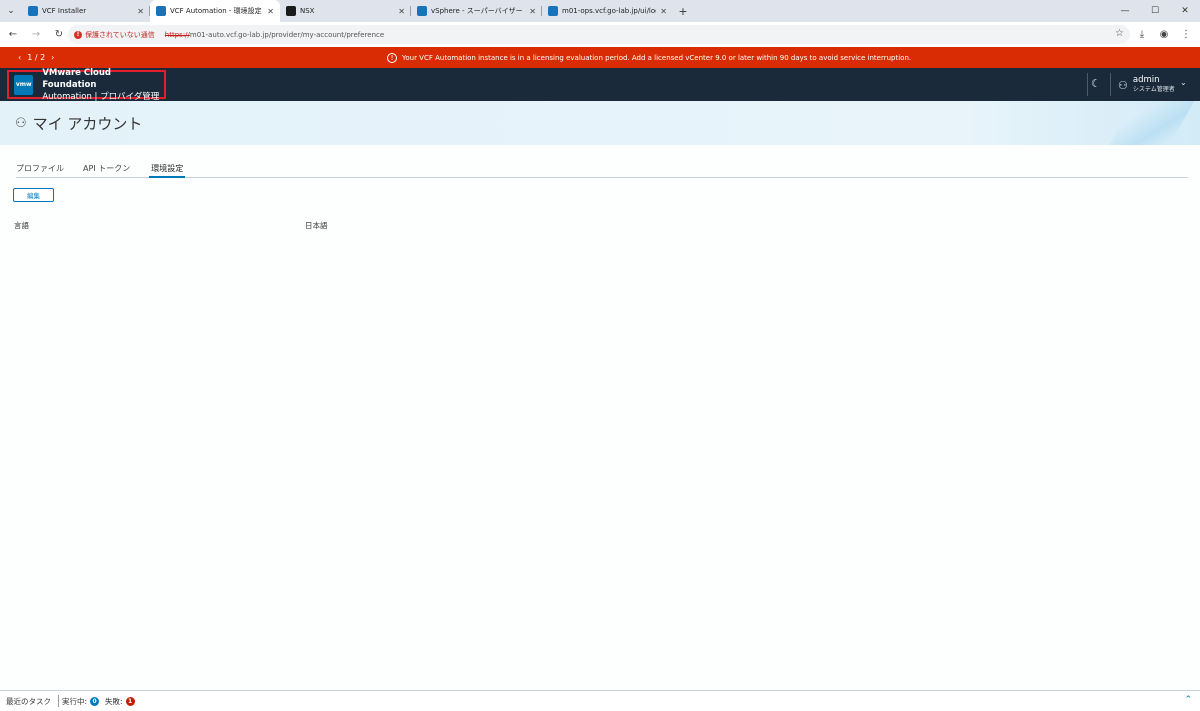 The image size is (1200, 711). Describe the element at coordinates (683, 11) in the screenshot. I see `new-tab-button: +` at that location.